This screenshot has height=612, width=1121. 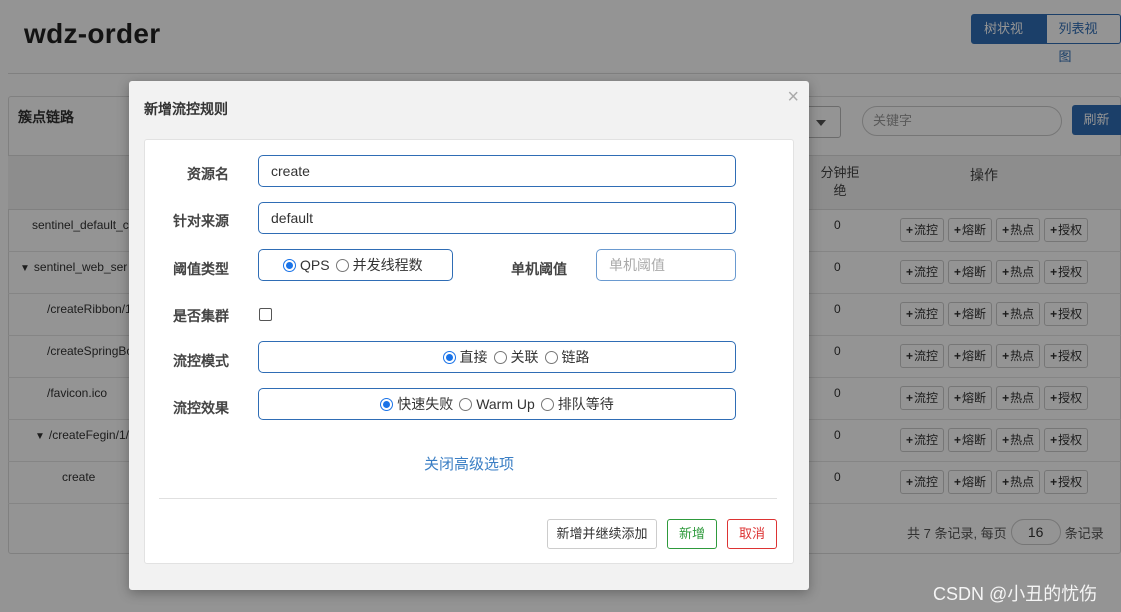 I want to click on mode-group: 直接 关联 链路, so click(x=497, y=357).